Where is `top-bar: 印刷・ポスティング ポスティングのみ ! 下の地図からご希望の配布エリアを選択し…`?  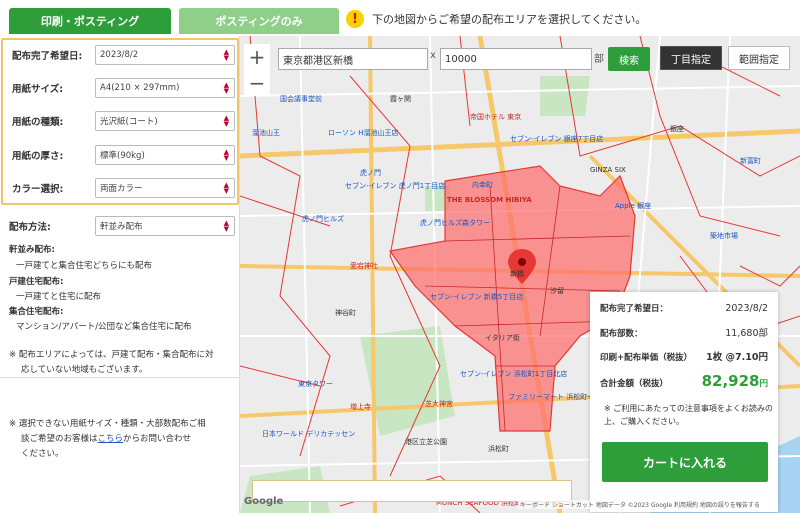
top-bar: 印刷・ポスティング ポスティングのみ ! 下の地図からご希望の配布エリアを選択し… is located at coordinates (400, 18).